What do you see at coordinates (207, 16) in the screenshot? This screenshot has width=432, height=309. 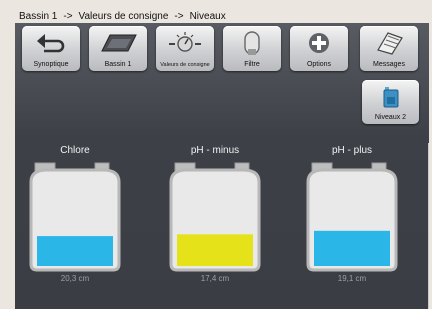 I see `breadcrumb-item: Niveaux` at bounding box center [207, 16].